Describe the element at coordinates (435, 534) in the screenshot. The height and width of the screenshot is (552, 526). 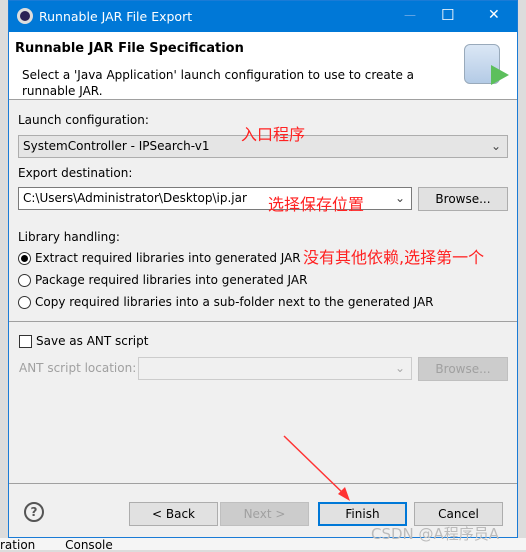
I see `watermark: CSDN @A程序员A` at that location.